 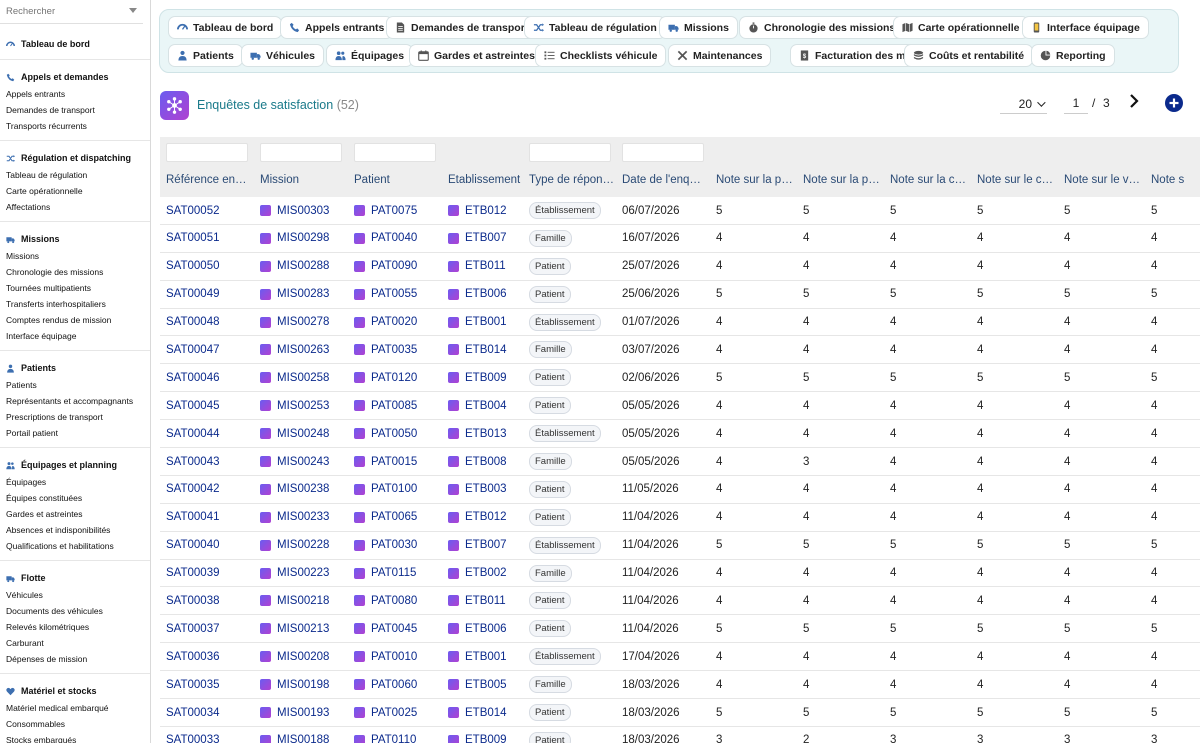 What do you see at coordinates (486, 238) in the screenshot?
I see `link-text: ETB007` at bounding box center [486, 238].